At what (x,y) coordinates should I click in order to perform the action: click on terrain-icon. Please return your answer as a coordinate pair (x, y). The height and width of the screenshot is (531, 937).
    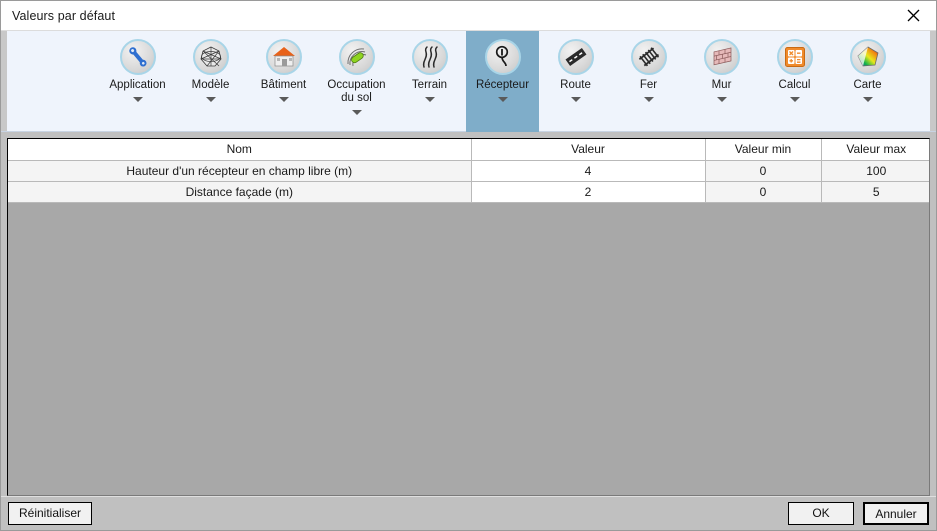
    Looking at the image, I should click on (429, 57).